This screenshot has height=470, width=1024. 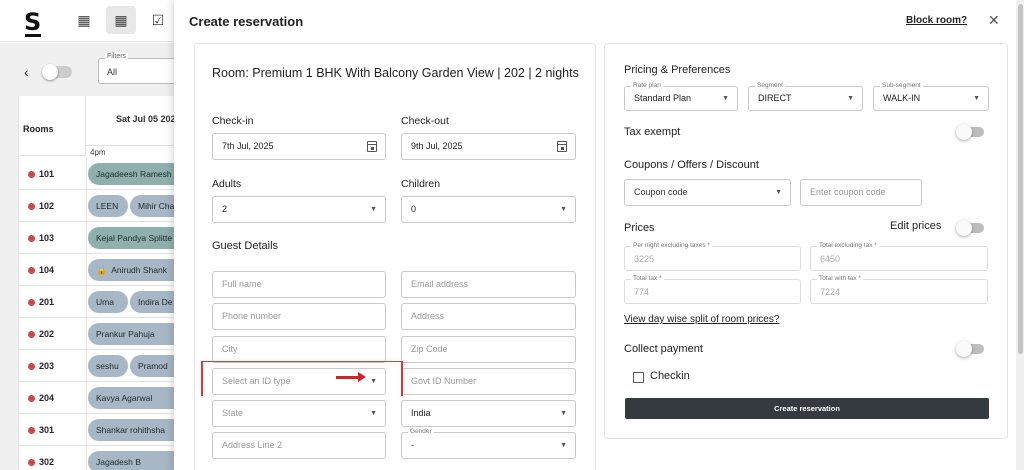 I want to click on segment-label: Segment, so click(x=770, y=86).